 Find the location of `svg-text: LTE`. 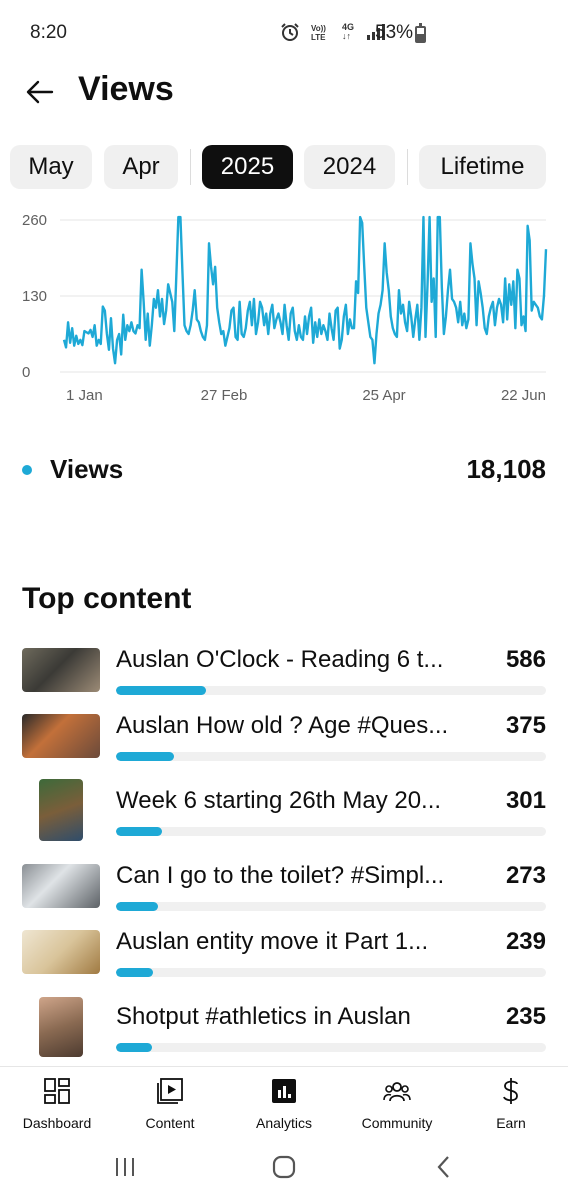

svg-text: LTE is located at coordinates (318, 37).